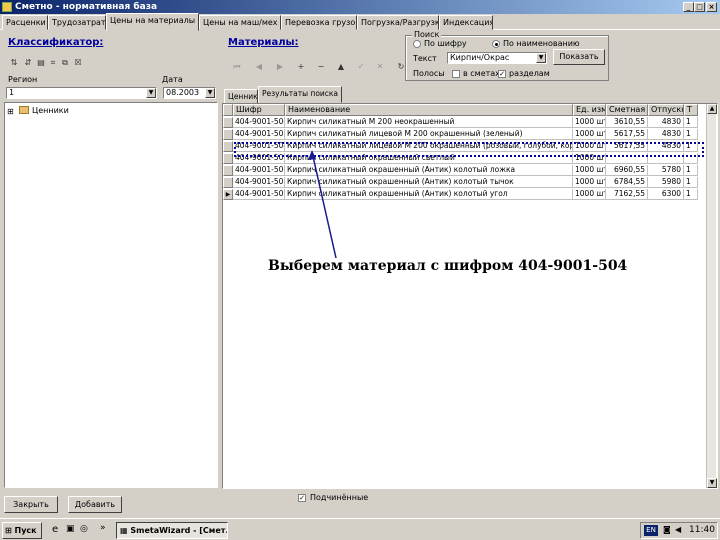 This screenshot has height=540, width=720. Describe the element at coordinates (651, 530) in the screenshot. I see `lang-indicator: EN` at that location.